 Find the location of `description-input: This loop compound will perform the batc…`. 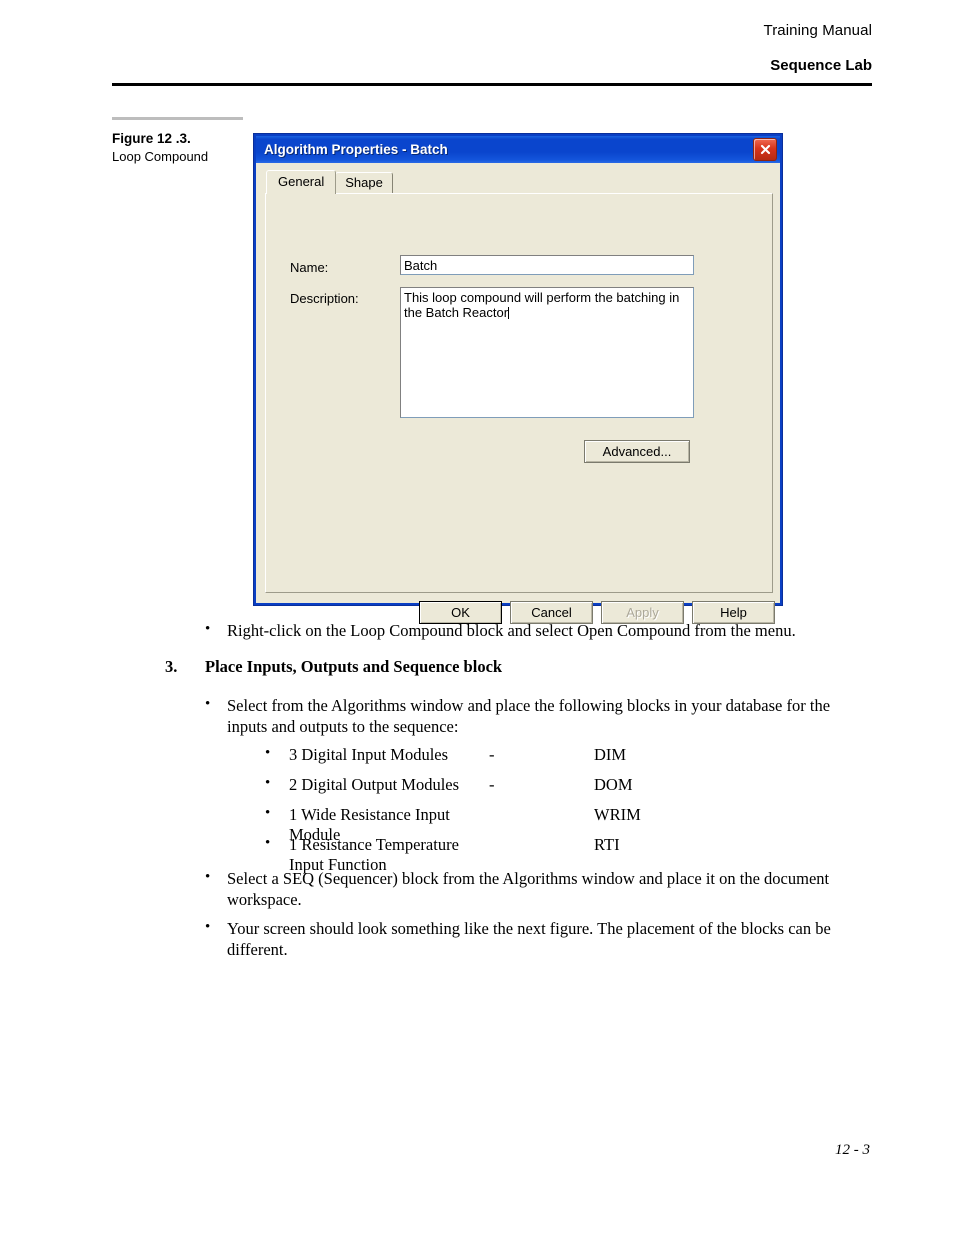

description-input: This loop compound will perform the batc… is located at coordinates (547, 352).